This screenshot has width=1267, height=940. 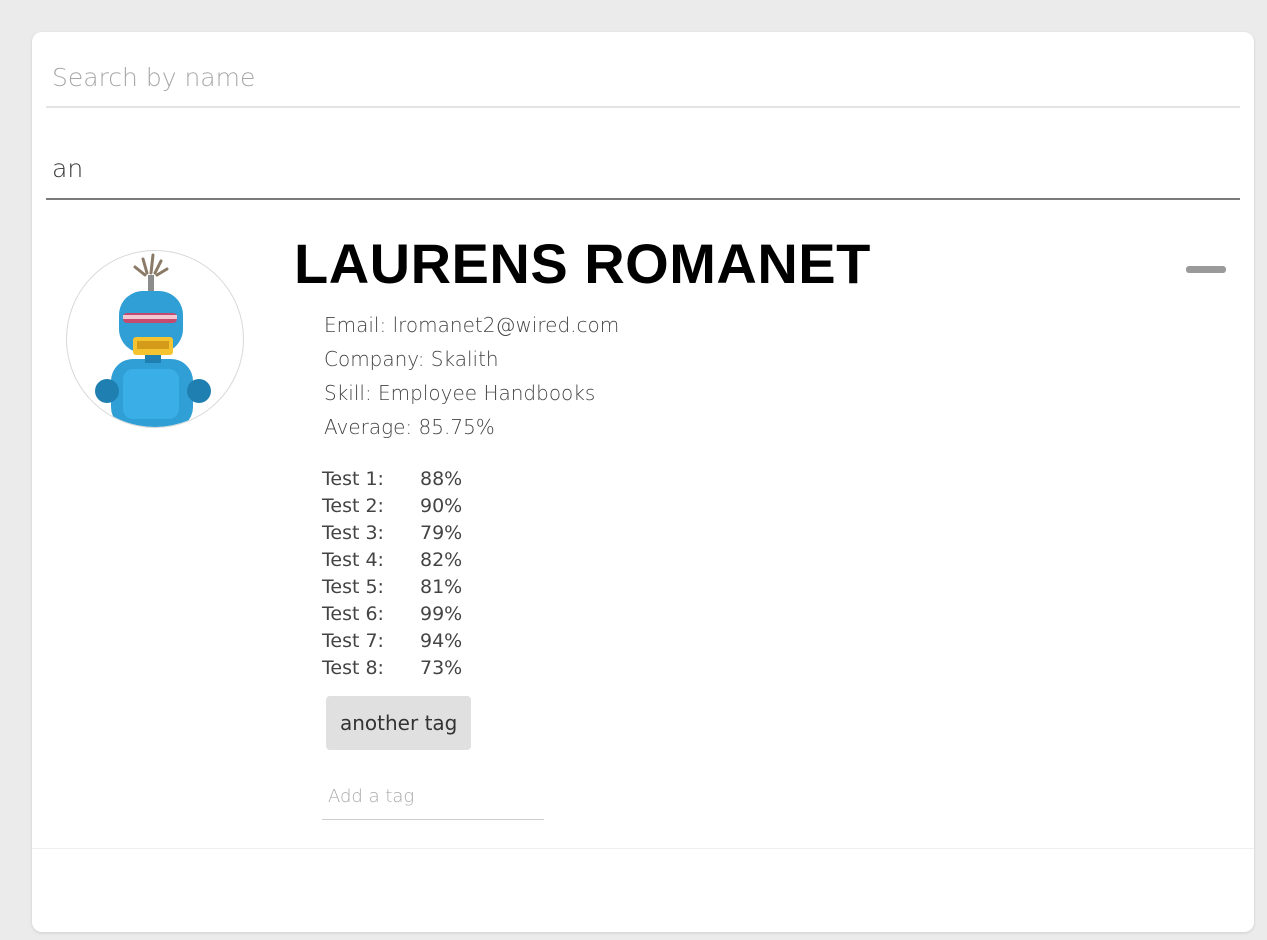 I want to click on minus-icon, so click(x=1206, y=269).